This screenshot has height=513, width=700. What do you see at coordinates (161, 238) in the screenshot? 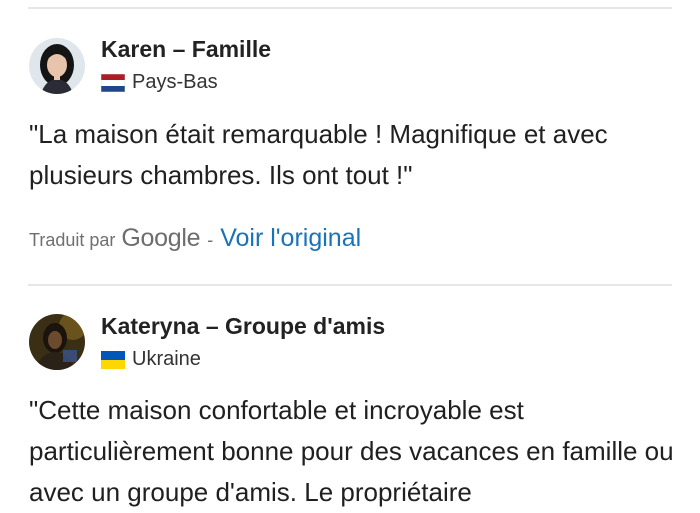
I see `google-logo: Google` at bounding box center [161, 238].